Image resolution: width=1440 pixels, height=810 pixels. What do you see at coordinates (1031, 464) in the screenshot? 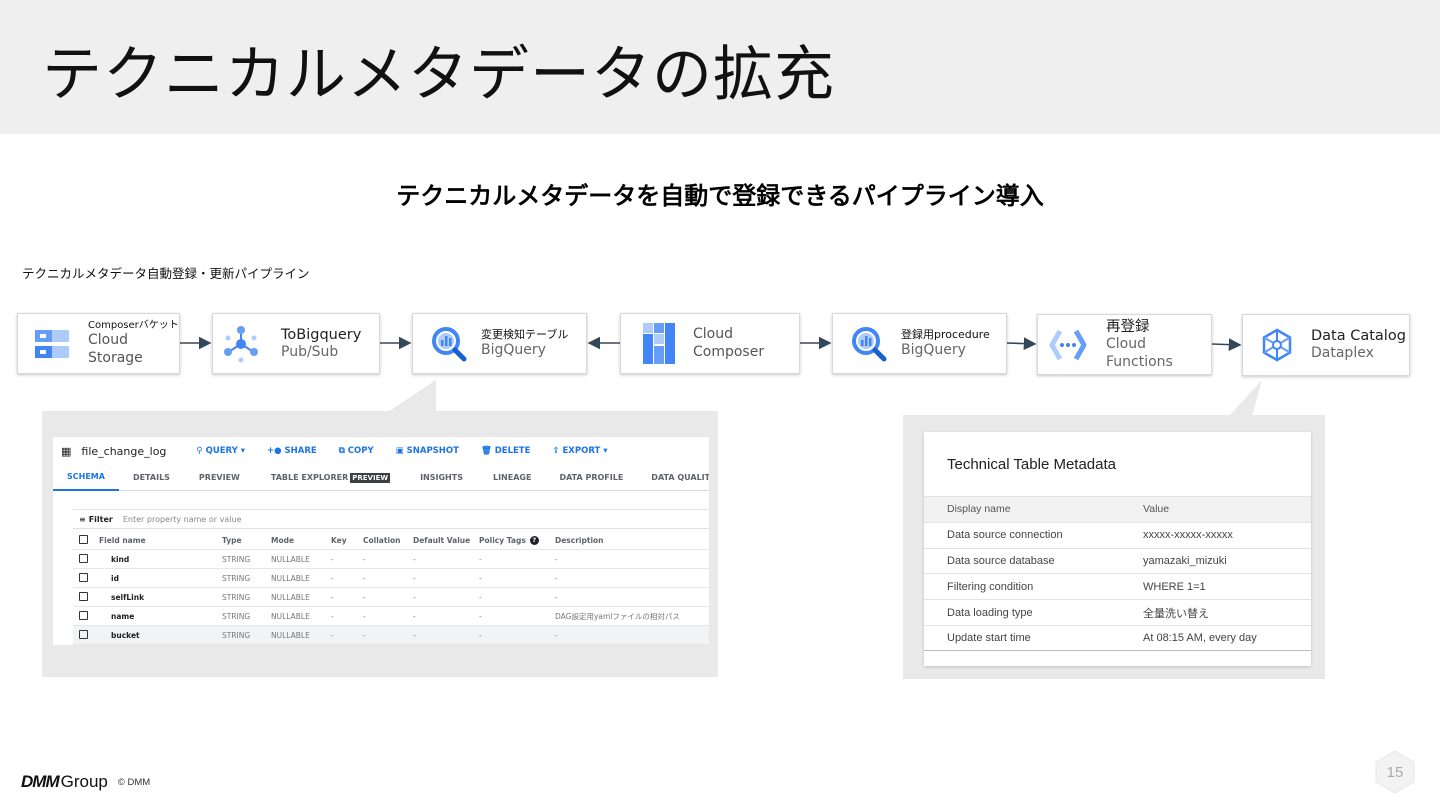
I see `metadata-title: Technical Table Metadata` at bounding box center [1031, 464].